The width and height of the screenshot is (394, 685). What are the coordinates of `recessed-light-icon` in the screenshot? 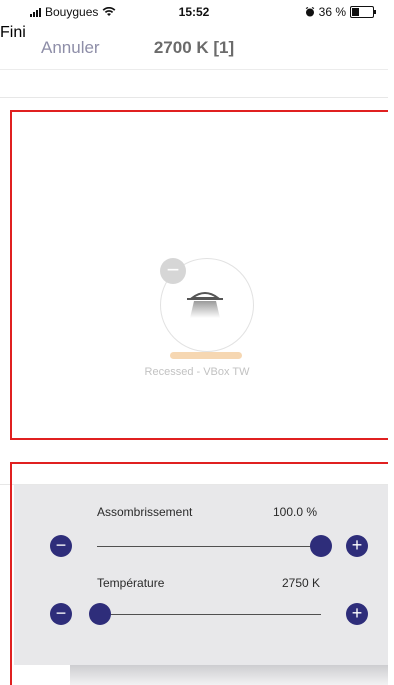 It's located at (205, 305).